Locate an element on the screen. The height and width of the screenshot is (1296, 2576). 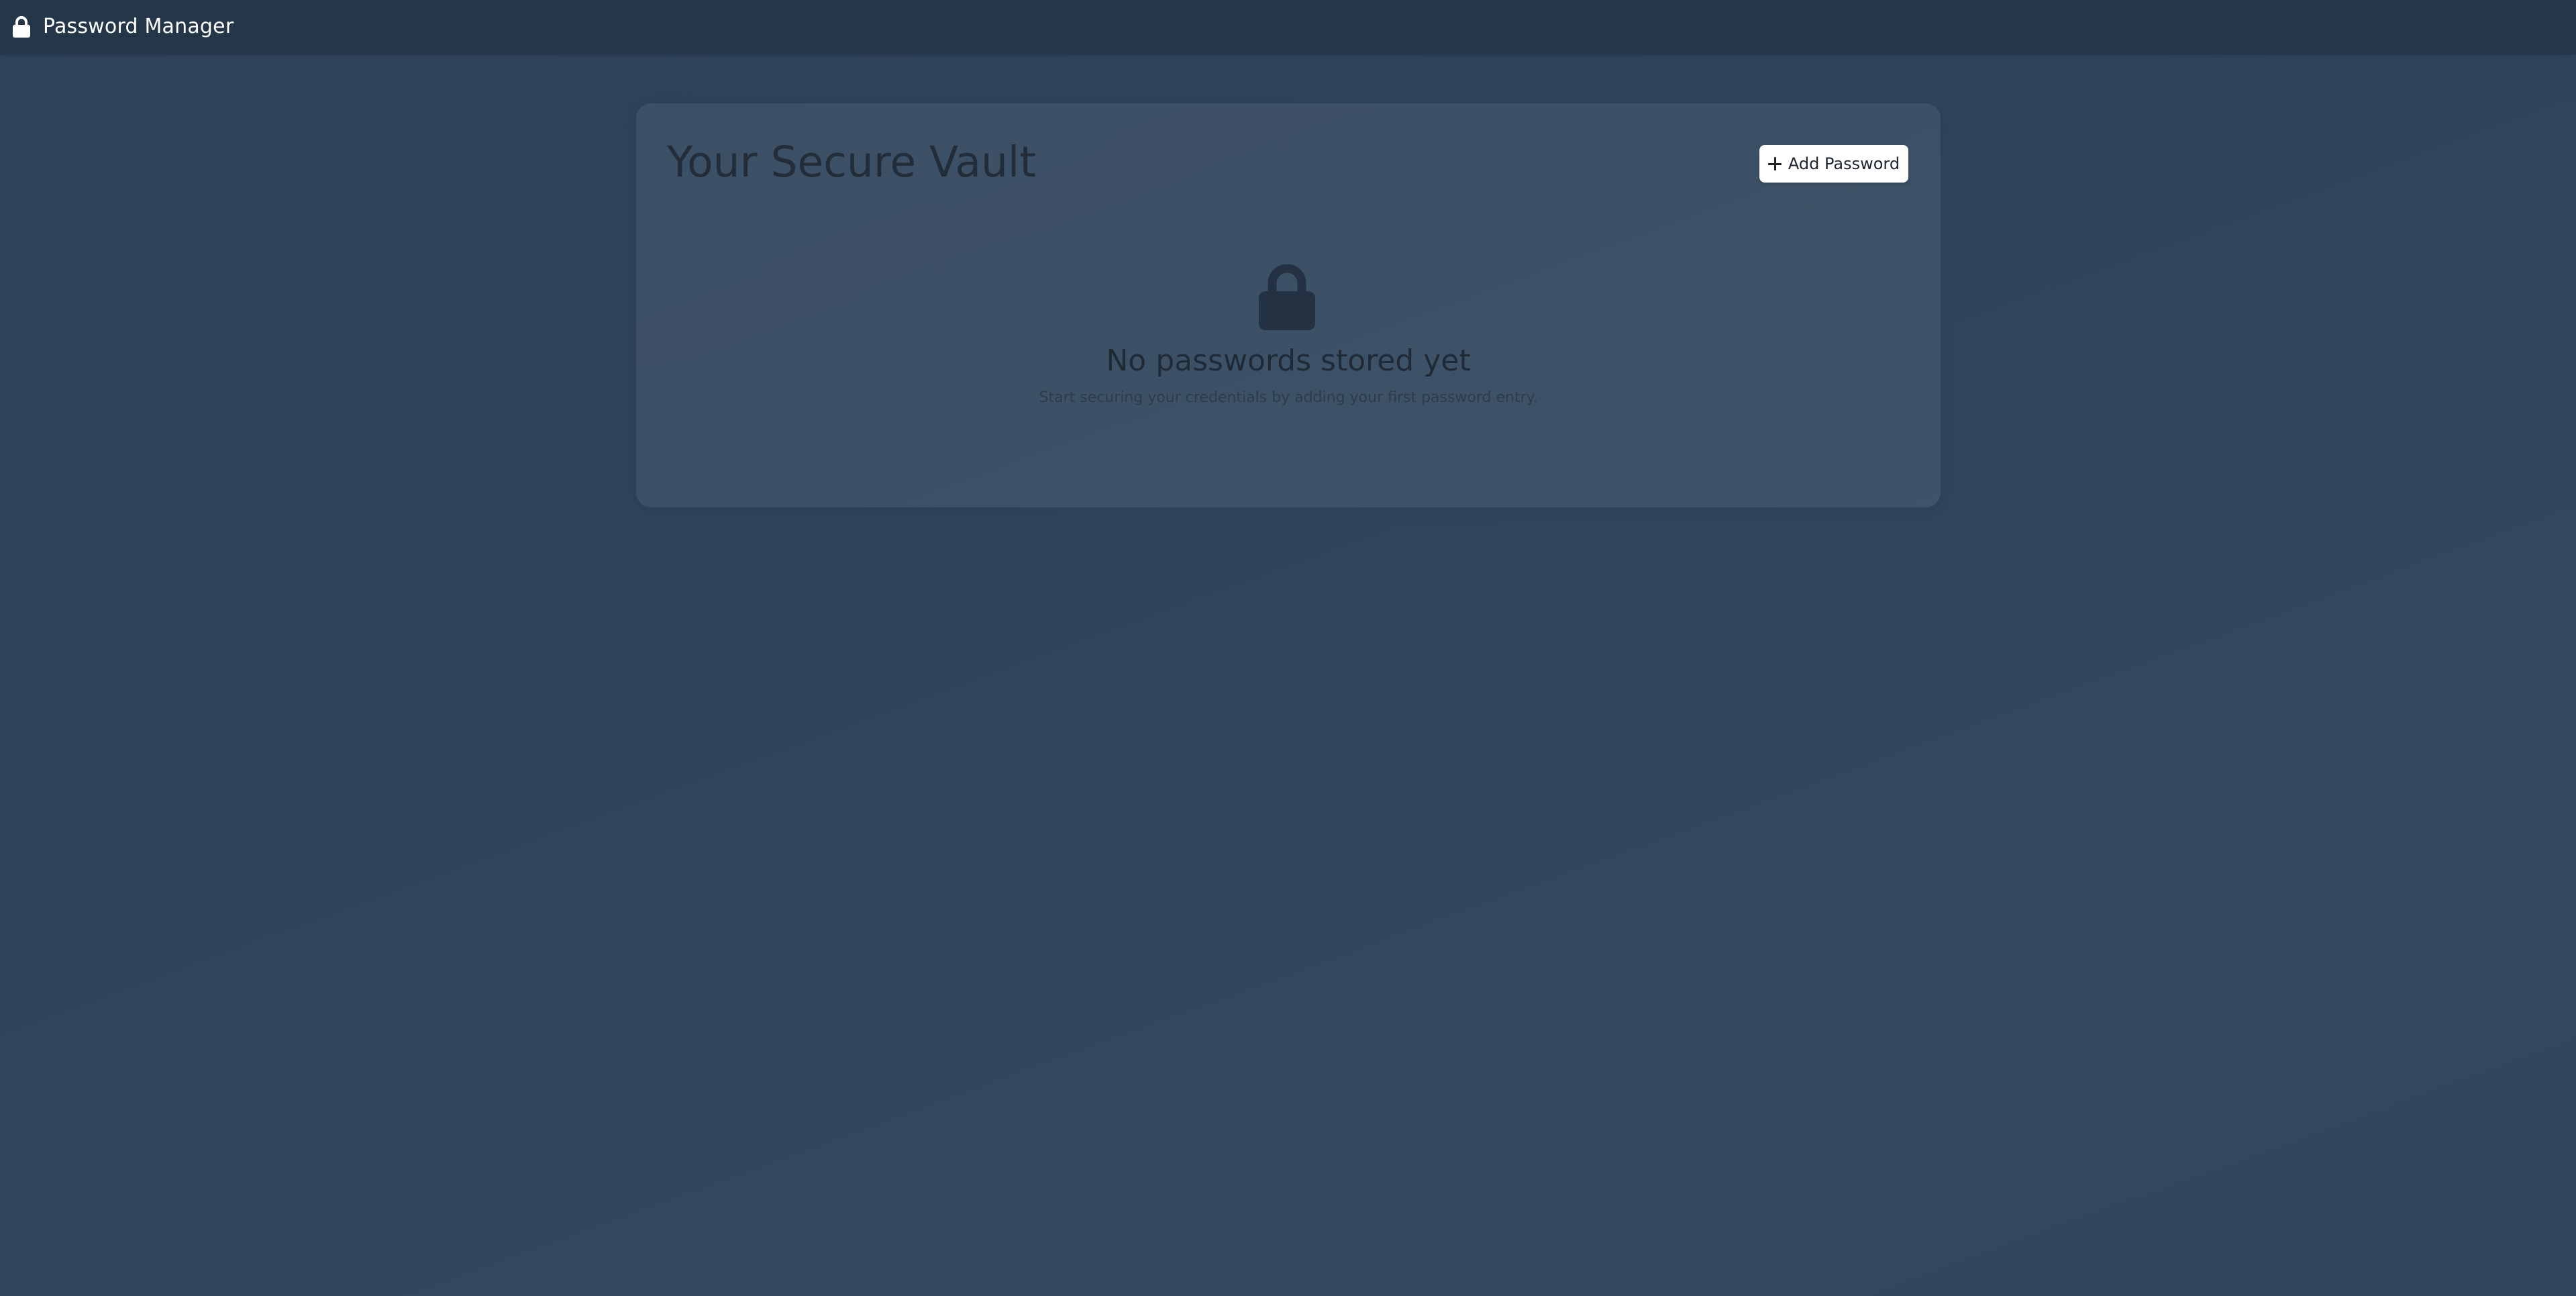
add-password-label: Add Password is located at coordinates (1844, 163).